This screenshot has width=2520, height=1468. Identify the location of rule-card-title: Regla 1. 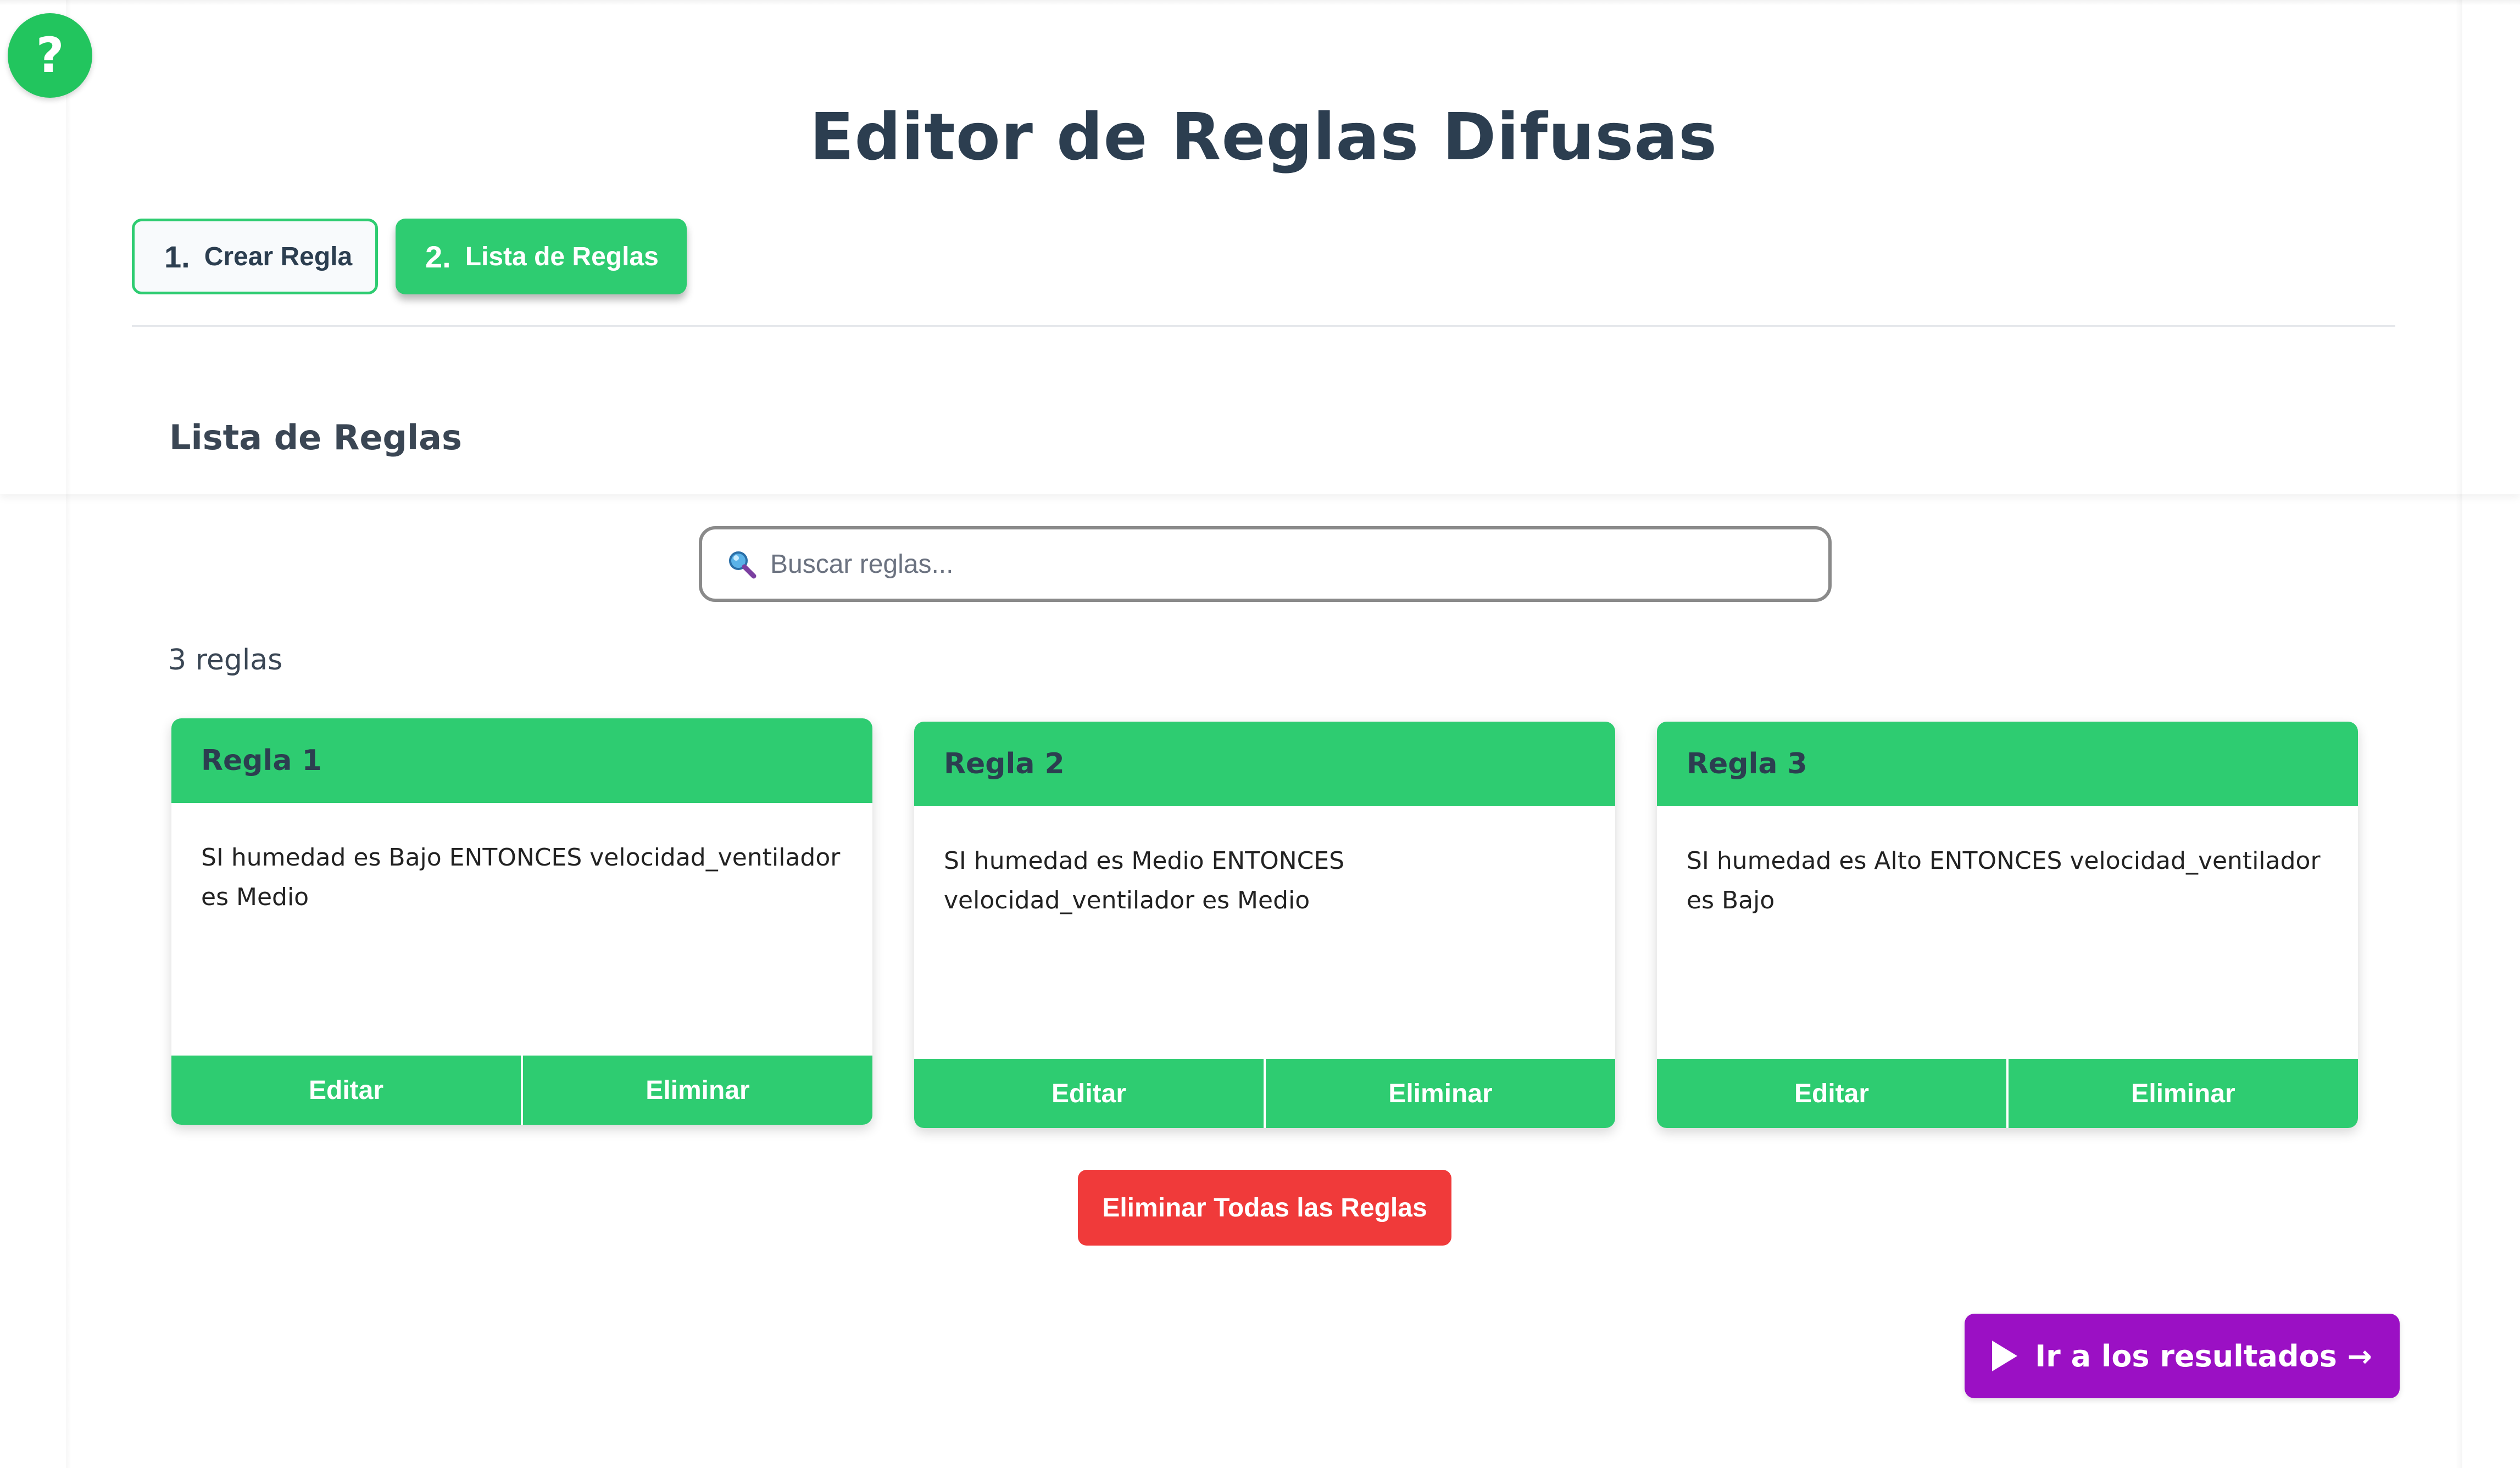
(521, 760).